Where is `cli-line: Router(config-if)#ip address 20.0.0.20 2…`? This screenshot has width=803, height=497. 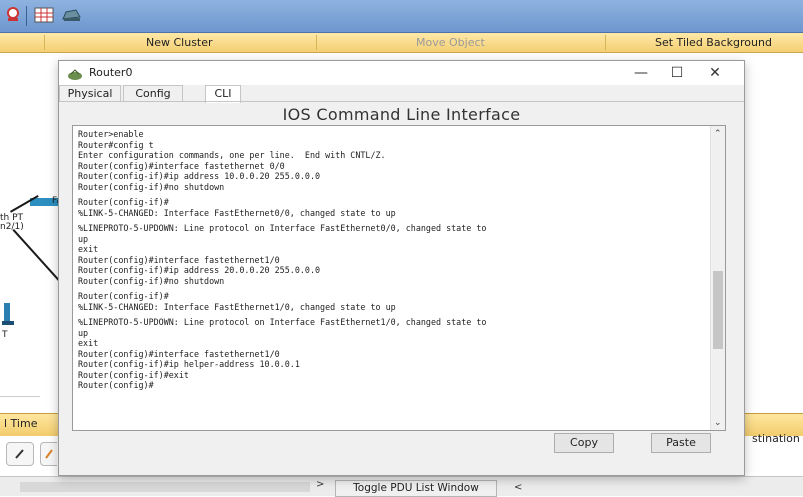
cli-line: Router(config-if)#ip address 20.0.0.20 2… is located at coordinates (199, 270).